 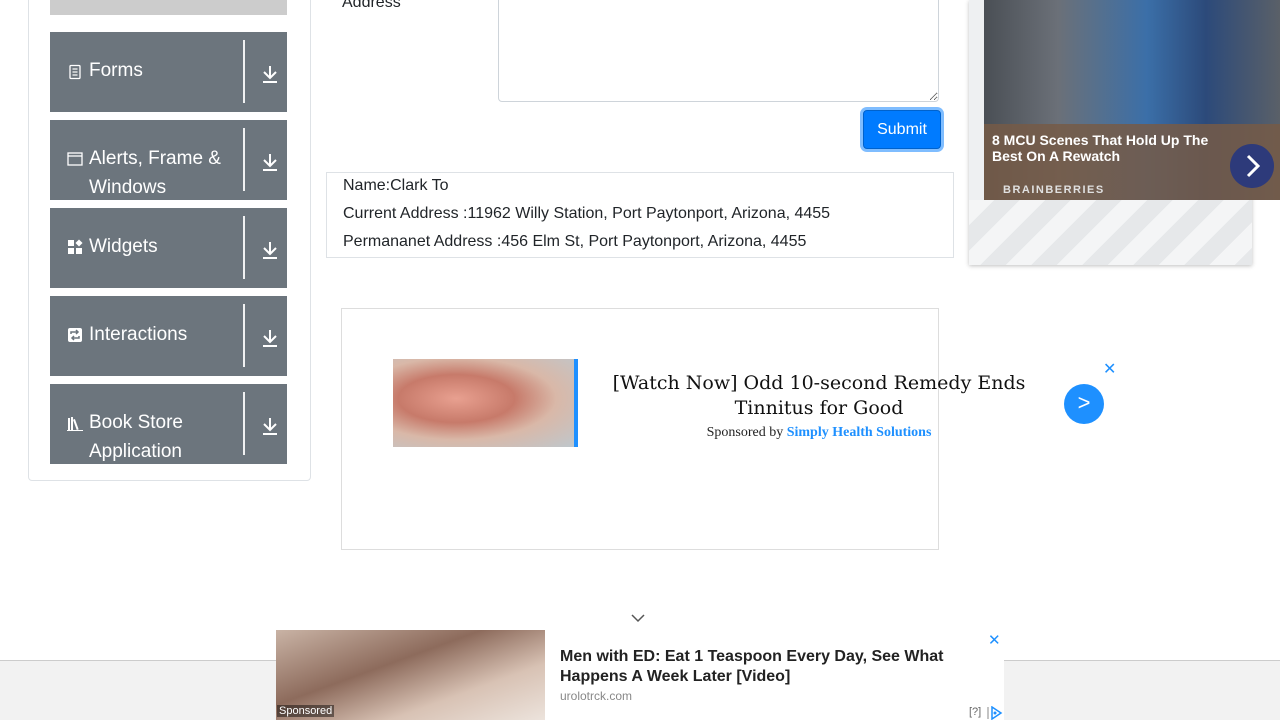 I want to click on sidebar-group-label: Interactions, so click(x=138, y=334).